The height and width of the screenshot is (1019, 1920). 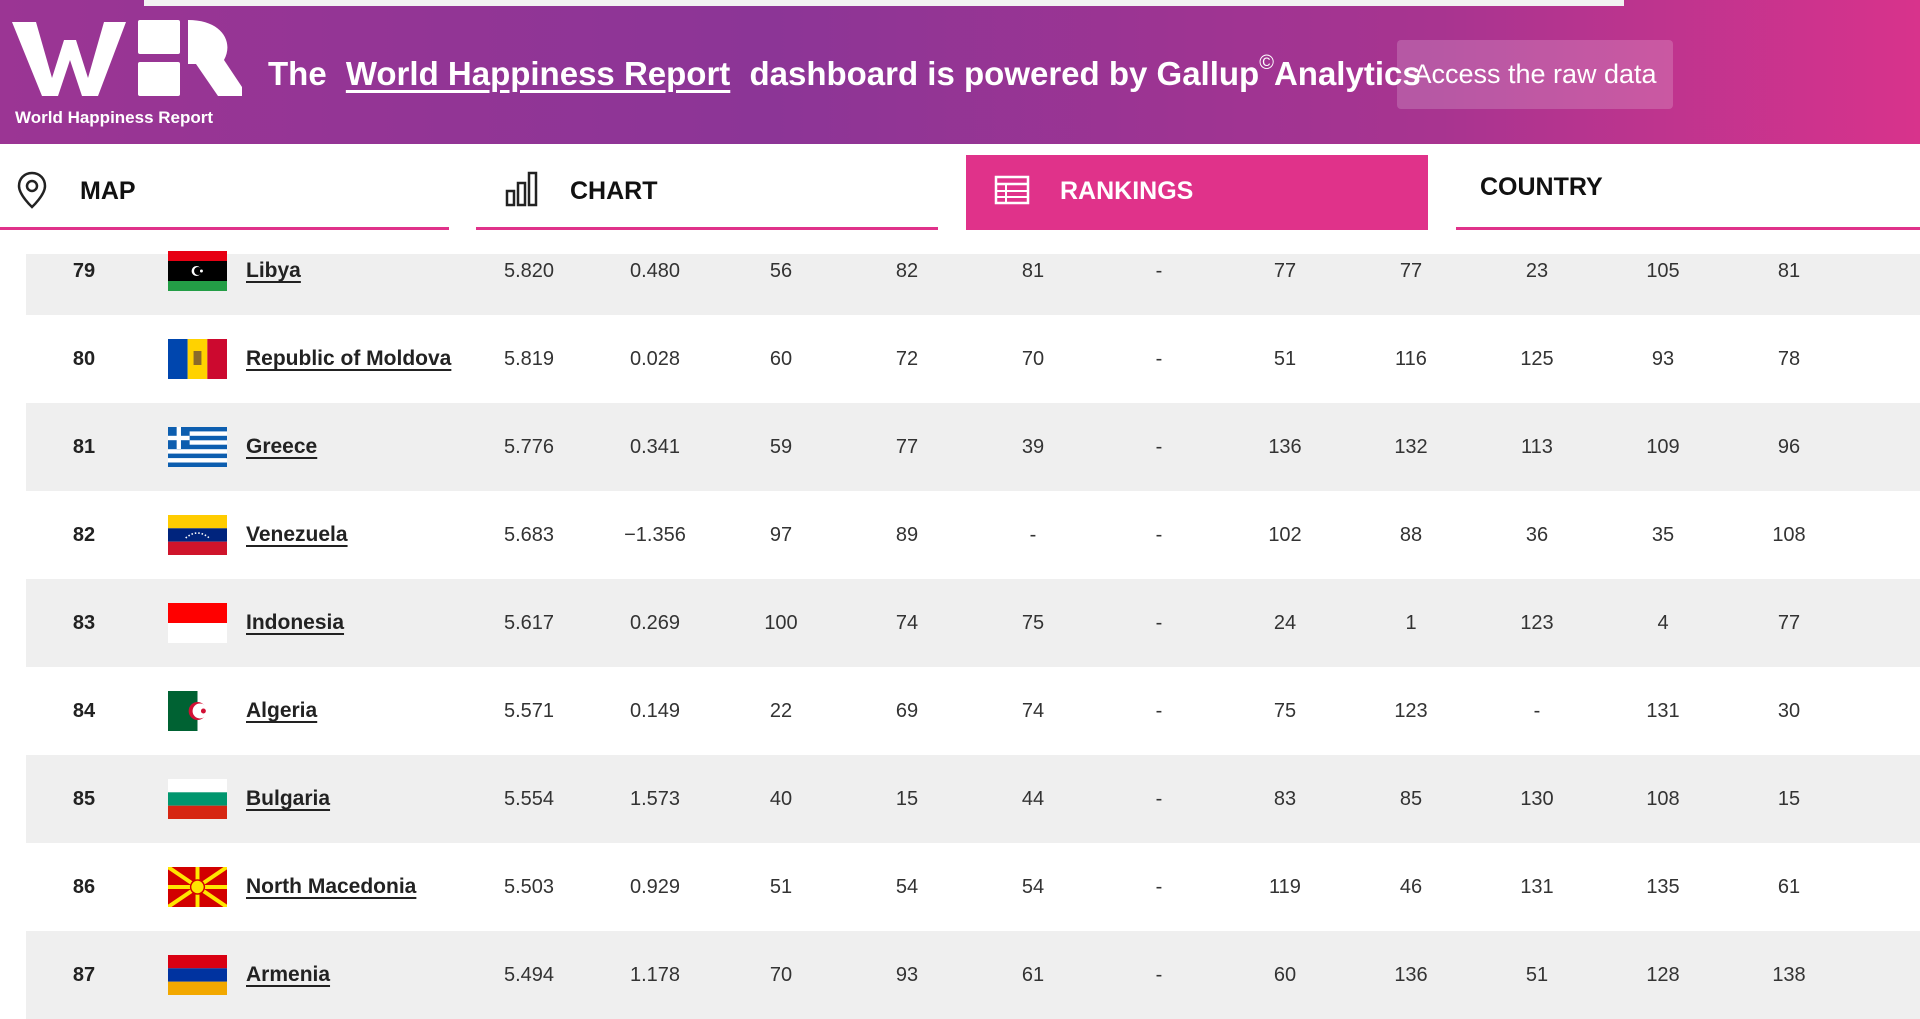 What do you see at coordinates (1663, 623) in the screenshot?
I see `value-cell: 4` at bounding box center [1663, 623].